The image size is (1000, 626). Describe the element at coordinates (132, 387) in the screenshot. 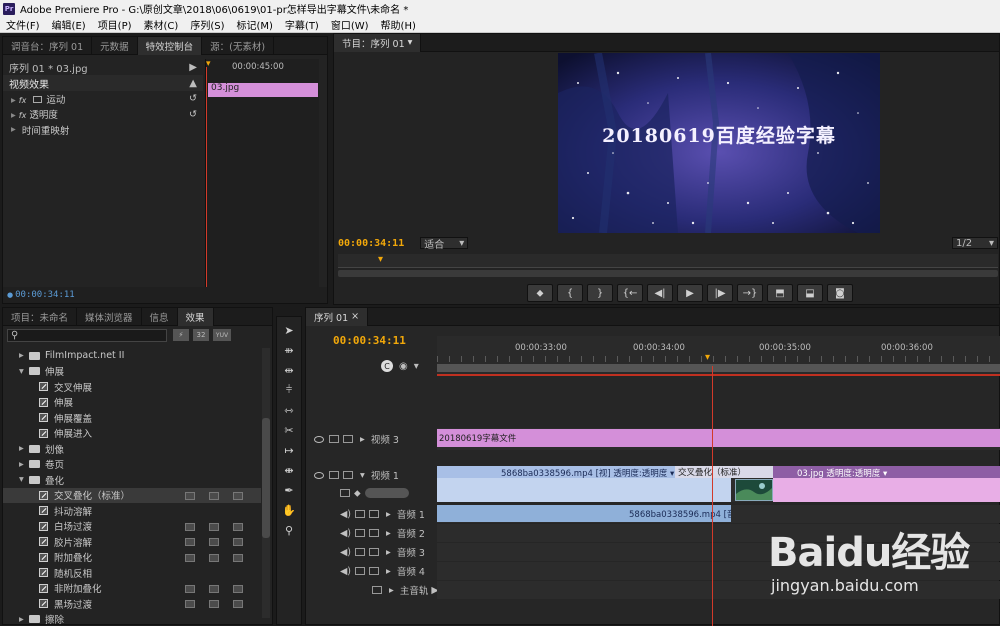

I see `effect-item: 交叉伸展` at that location.